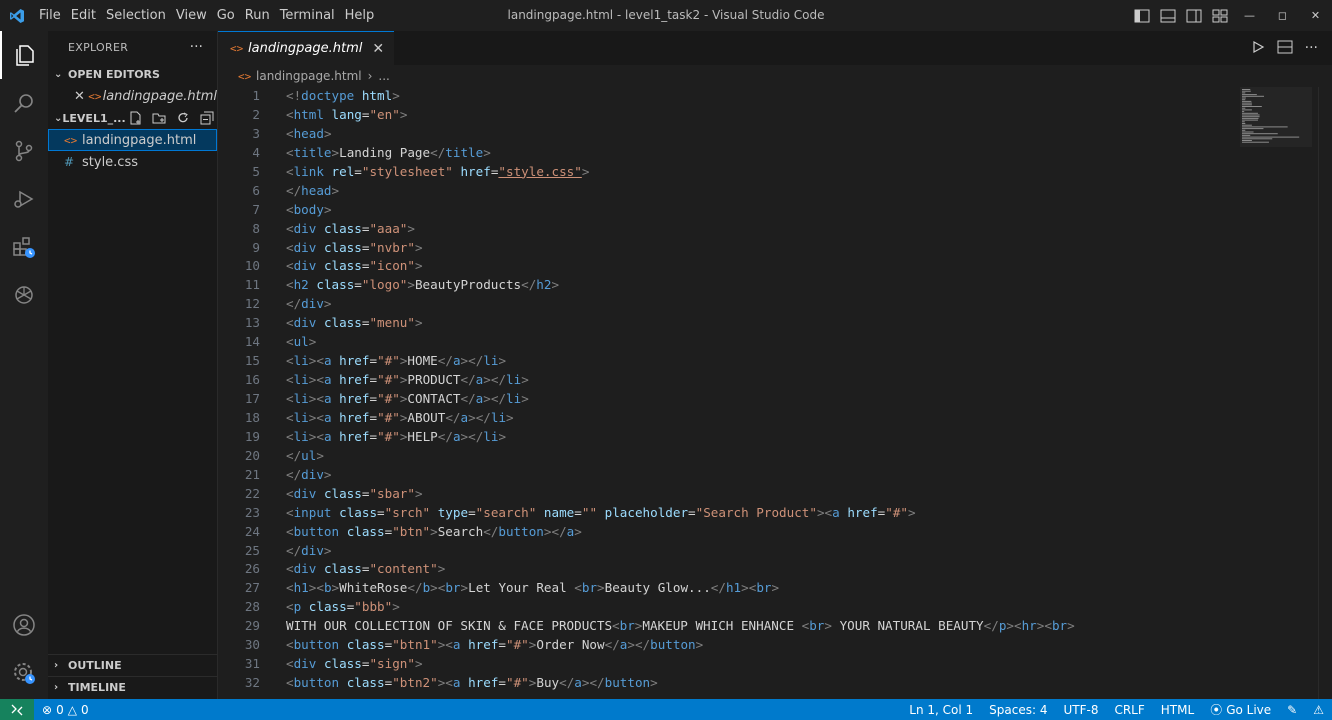 Image resolution: width=1332 pixels, height=720 pixels. What do you see at coordinates (309, 76) in the screenshot?
I see `breadcrumb-file: landingpage.html` at bounding box center [309, 76].